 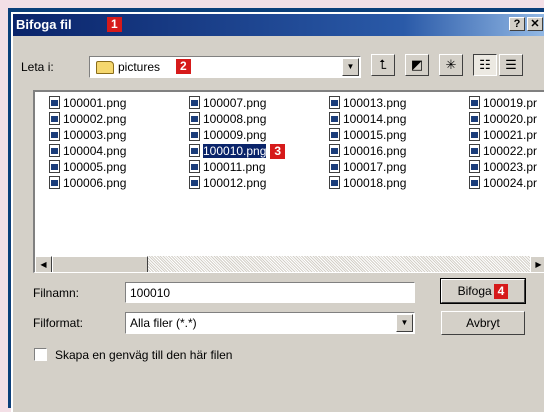 I want to click on details-view-icon: ☰, so click(x=511, y=64).